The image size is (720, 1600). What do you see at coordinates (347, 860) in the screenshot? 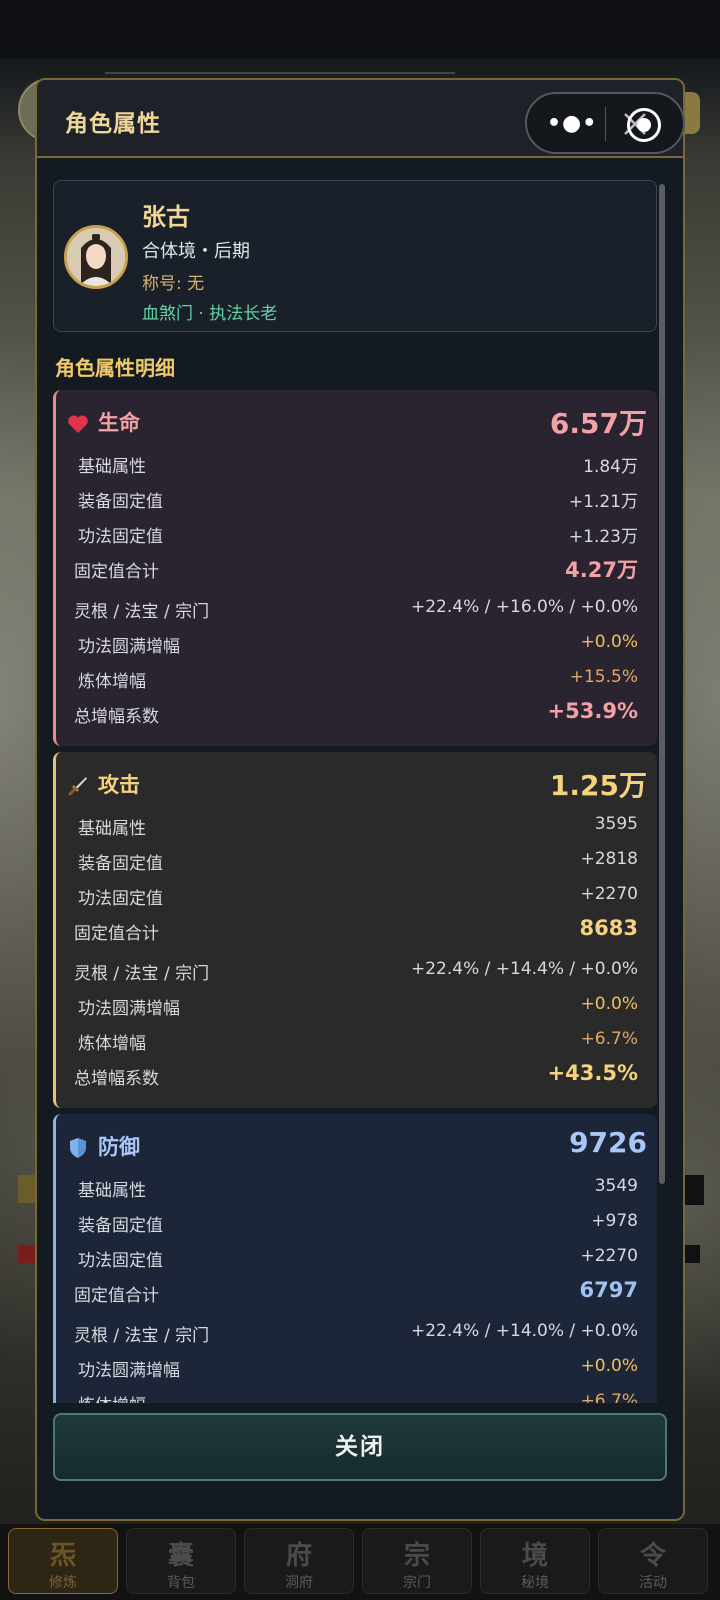
I see `stat-row: 装备固定值 +2818` at bounding box center [347, 860].